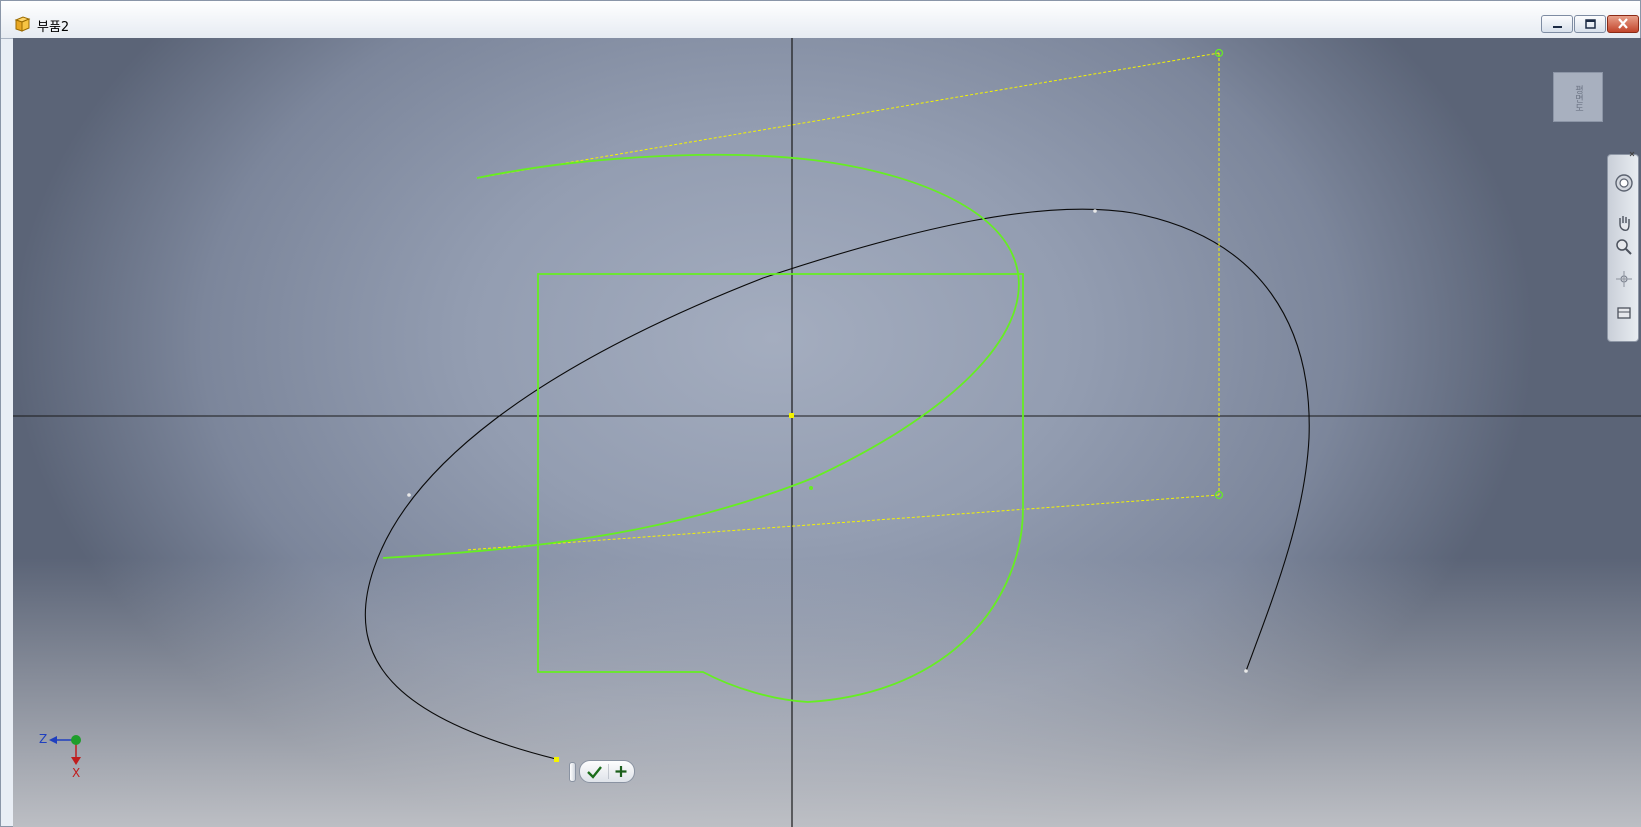  I want to click on minimize-icon, so click(1557, 27).